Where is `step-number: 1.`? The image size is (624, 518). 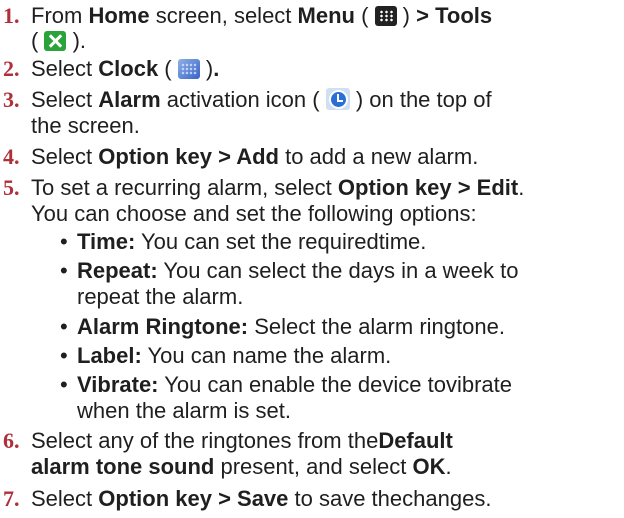
step-number: 1. is located at coordinates (11, 15).